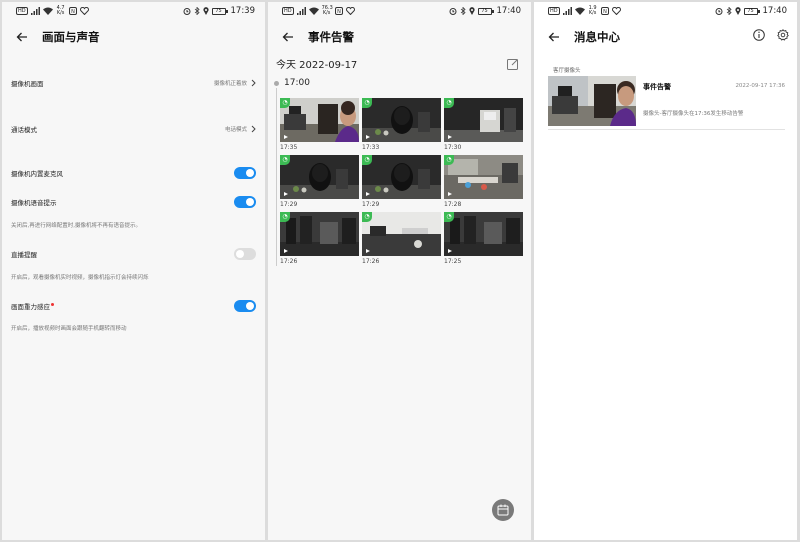 This screenshot has height=542, width=800. I want to click on heart-icon, so click(616, 11).